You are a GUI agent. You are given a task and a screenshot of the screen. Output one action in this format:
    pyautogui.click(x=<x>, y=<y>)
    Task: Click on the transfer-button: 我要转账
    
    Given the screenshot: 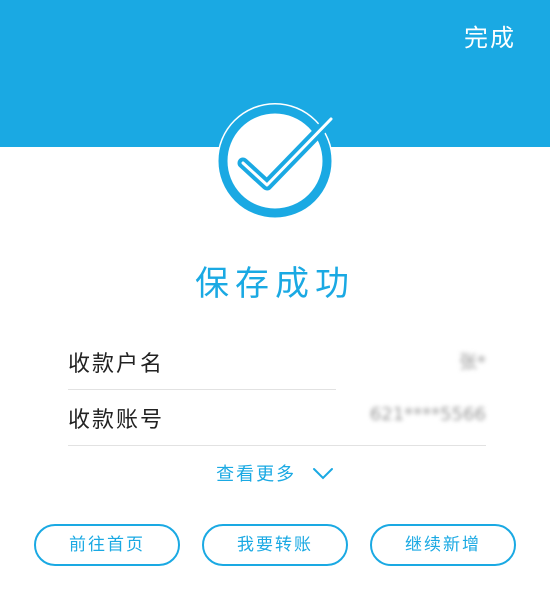 What is the action you would take?
    pyautogui.click(x=275, y=545)
    